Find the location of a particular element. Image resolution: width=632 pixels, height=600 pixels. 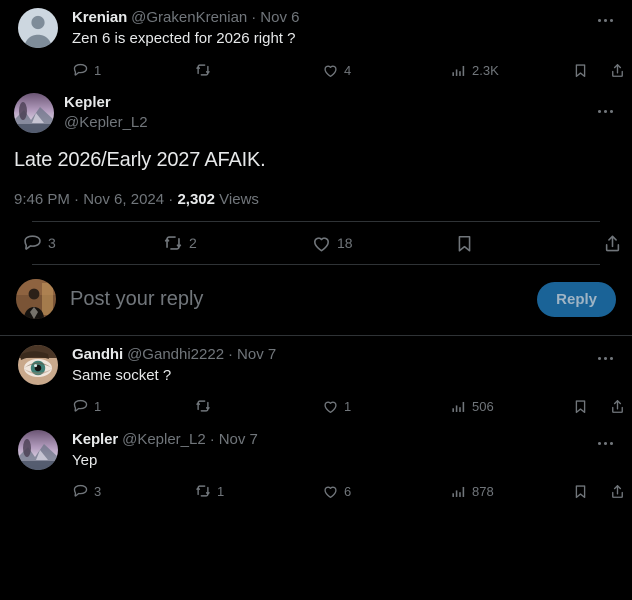

like-action: 6 is located at coordinates (336, 491).